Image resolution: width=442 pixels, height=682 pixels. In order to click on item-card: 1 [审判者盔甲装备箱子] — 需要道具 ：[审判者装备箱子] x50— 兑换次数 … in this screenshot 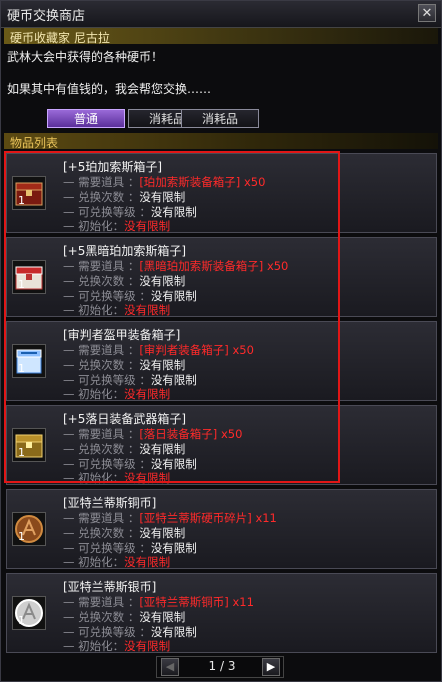, I will do `click(221, 361)`.